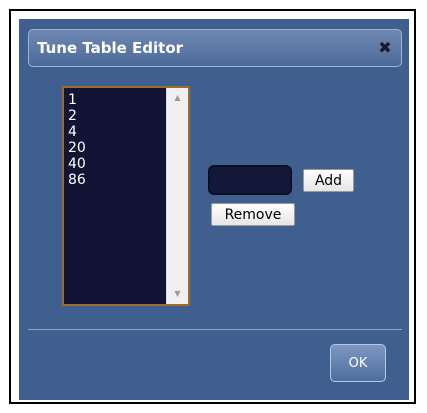 Image resolution: width=427 pixels, height=413 pixels. I want to click on list-item: 1, so click(118, 100).